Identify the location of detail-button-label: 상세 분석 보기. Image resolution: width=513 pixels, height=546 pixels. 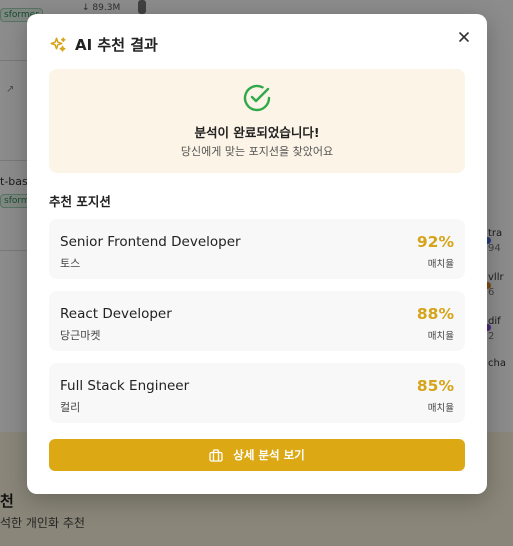
(269, 455).